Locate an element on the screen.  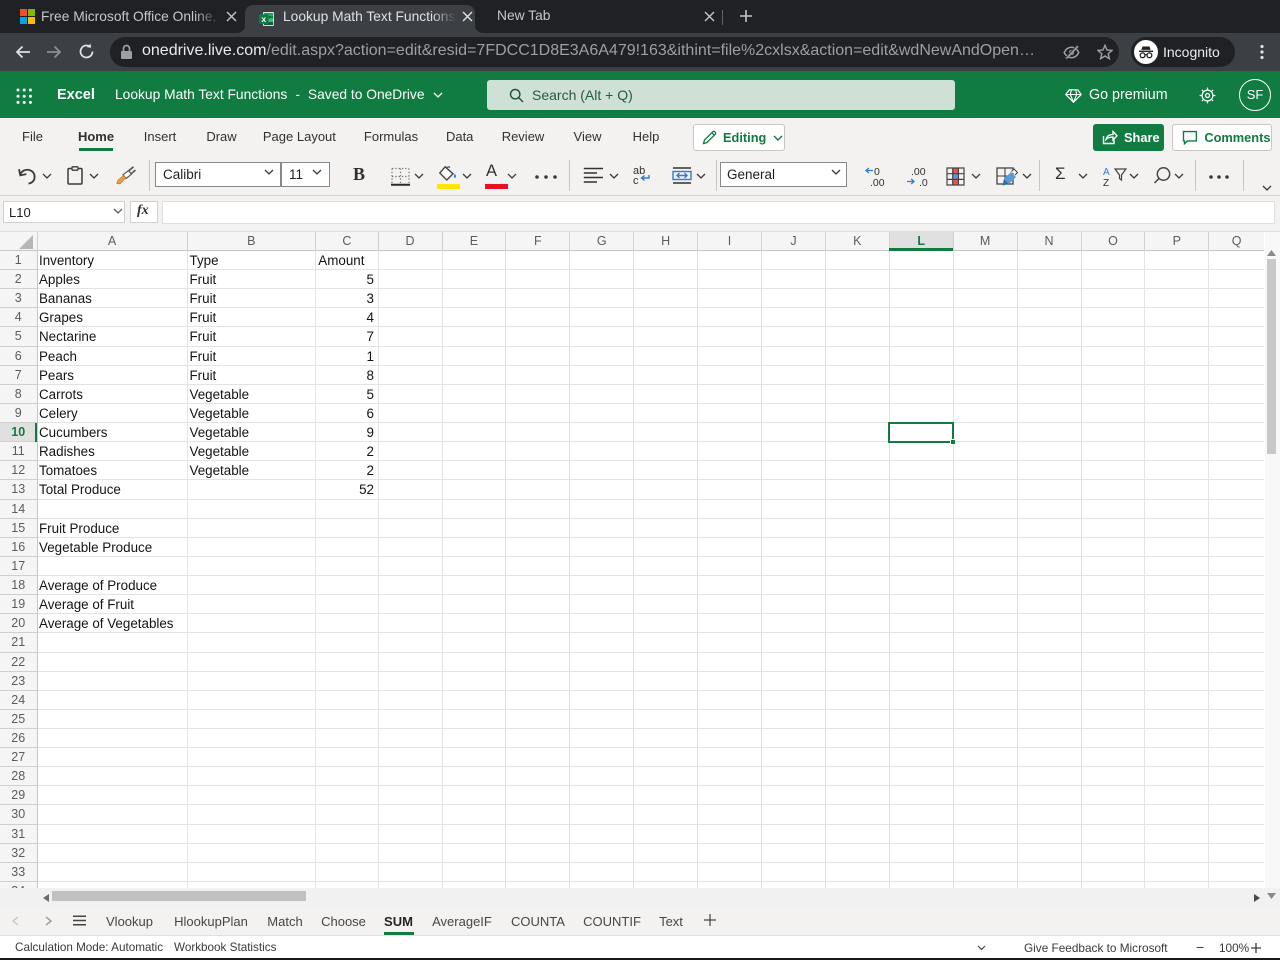
svg-text: .0 is located at coordinates (923, 182).